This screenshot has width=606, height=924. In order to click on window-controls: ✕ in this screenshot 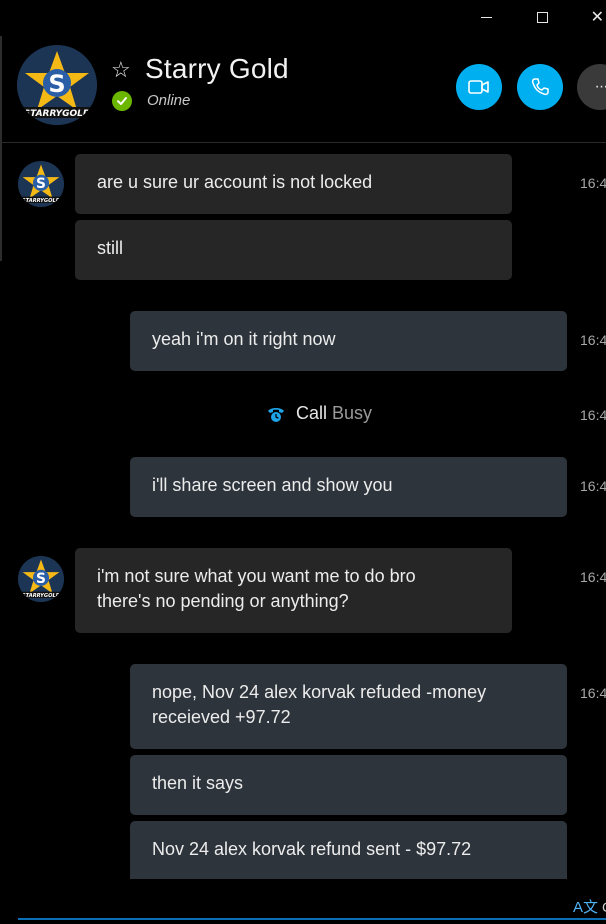, I will do `click(532, 17)`.